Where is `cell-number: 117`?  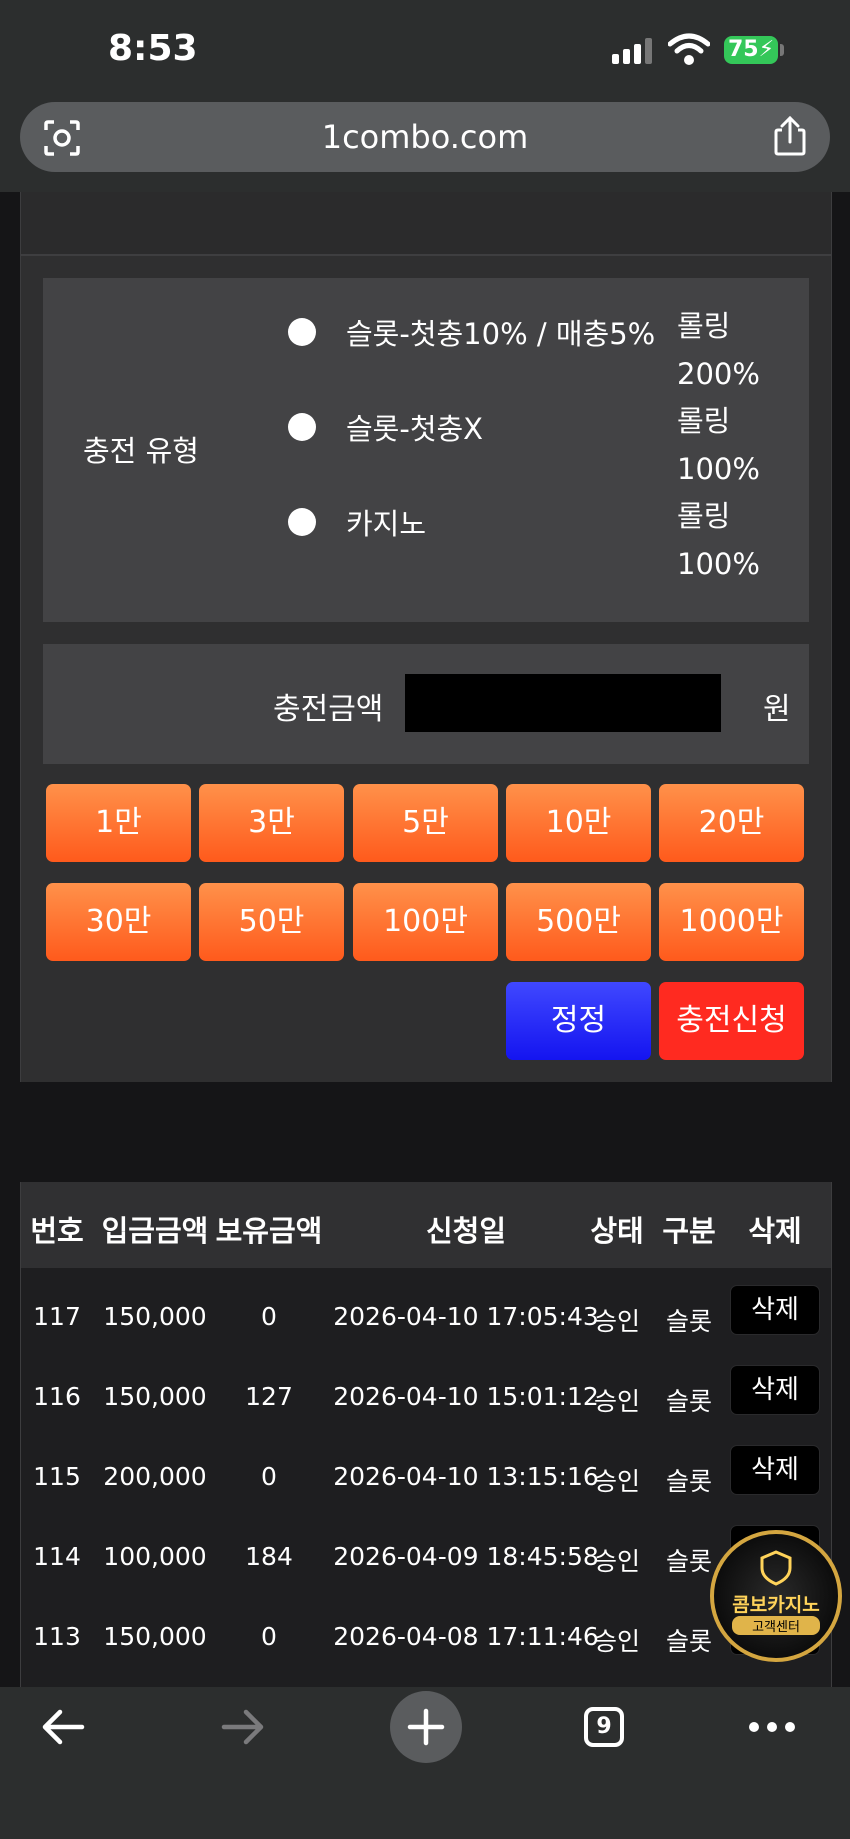
cell-number: 117 is located at coordinates (57, 1316).